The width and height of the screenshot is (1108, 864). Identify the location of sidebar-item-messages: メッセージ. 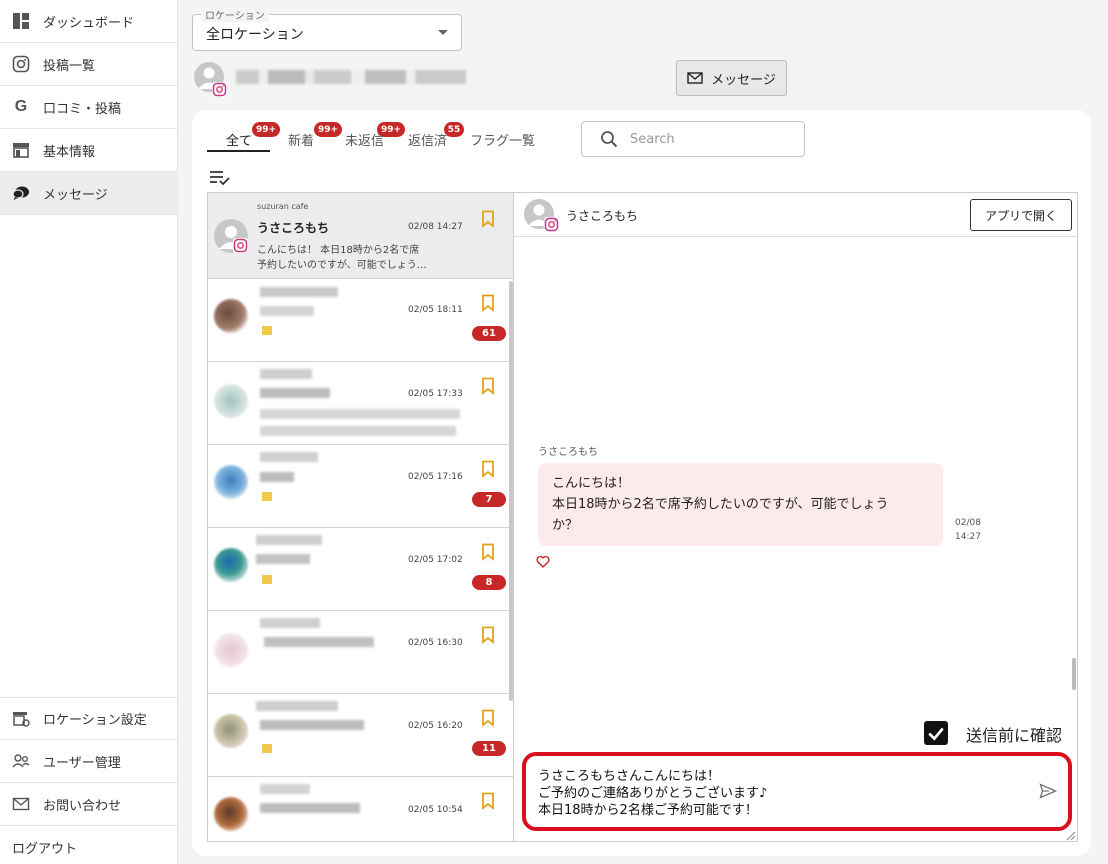
(89, 193).